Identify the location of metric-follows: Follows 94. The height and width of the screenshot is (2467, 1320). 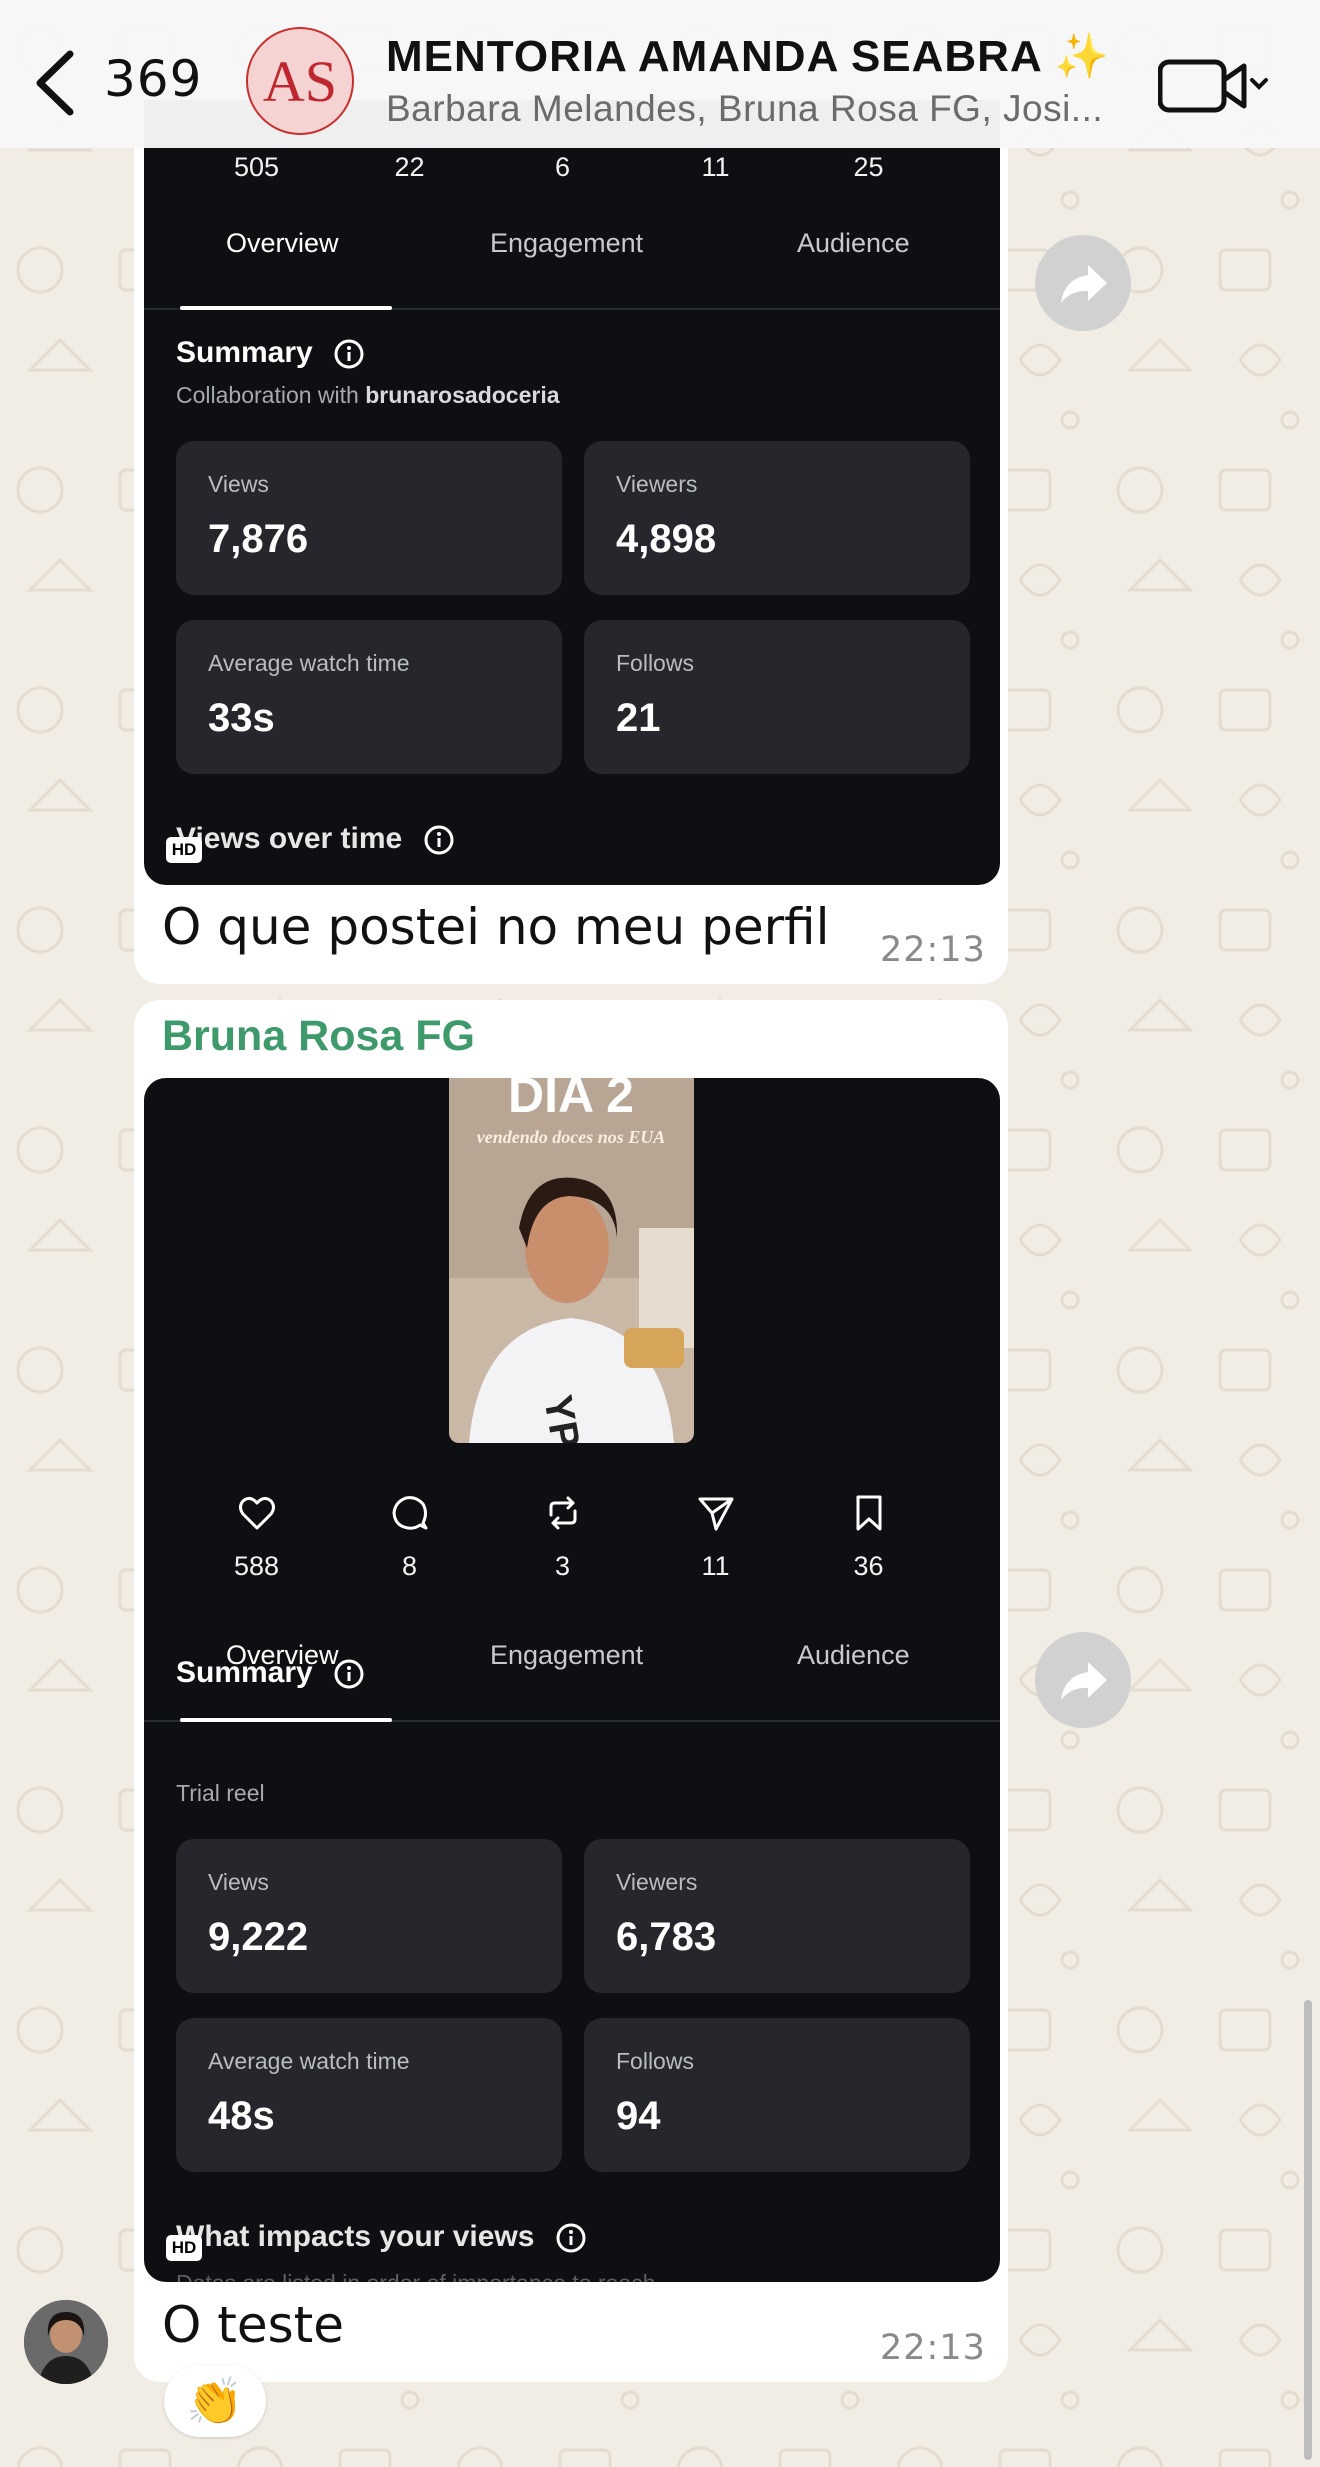
(777, 2095).